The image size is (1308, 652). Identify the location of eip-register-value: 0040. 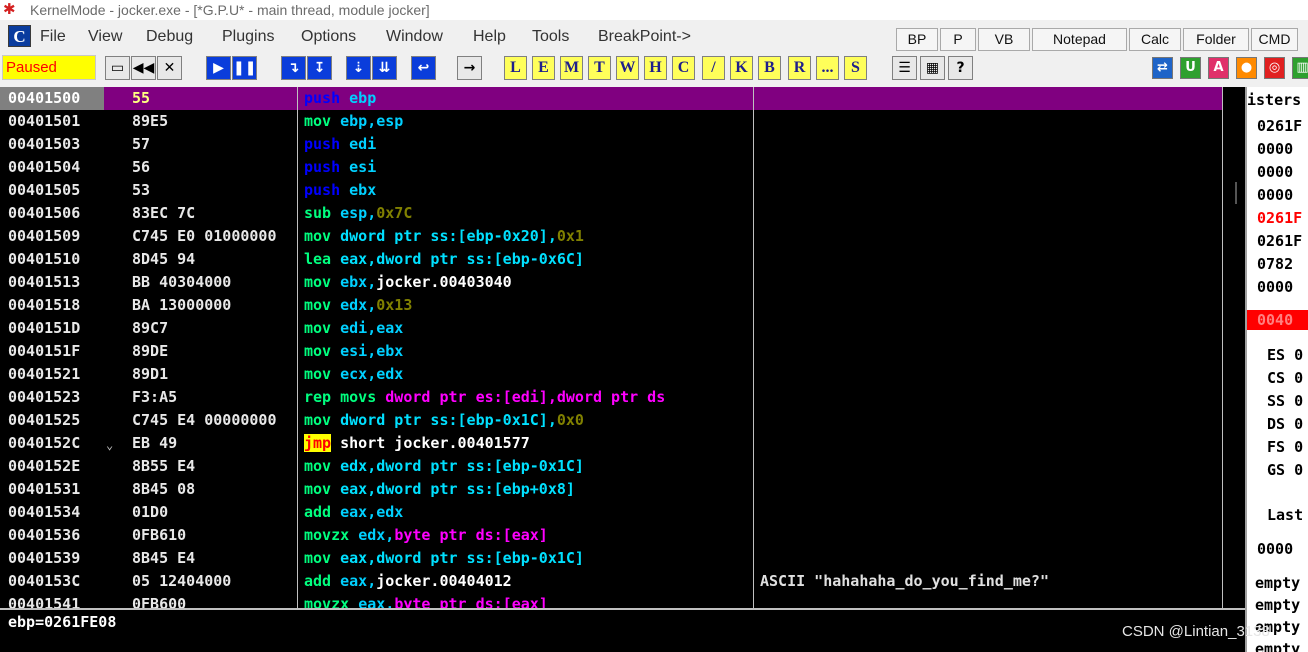
(1277, 320).